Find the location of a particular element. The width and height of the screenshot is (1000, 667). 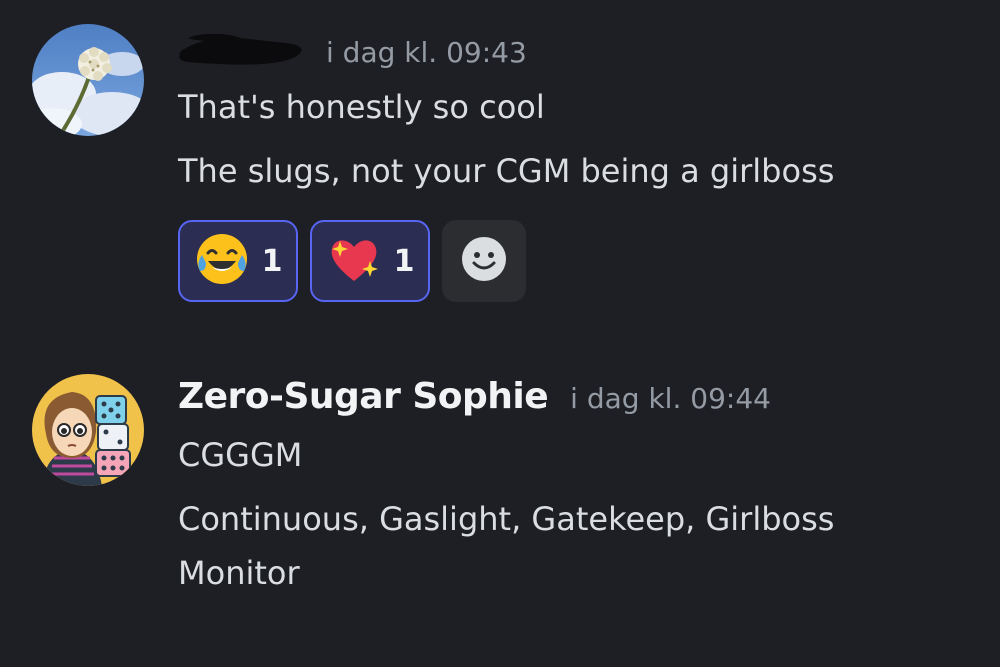

reactions-bar: 1 1 is located at coordinates (352, 261).